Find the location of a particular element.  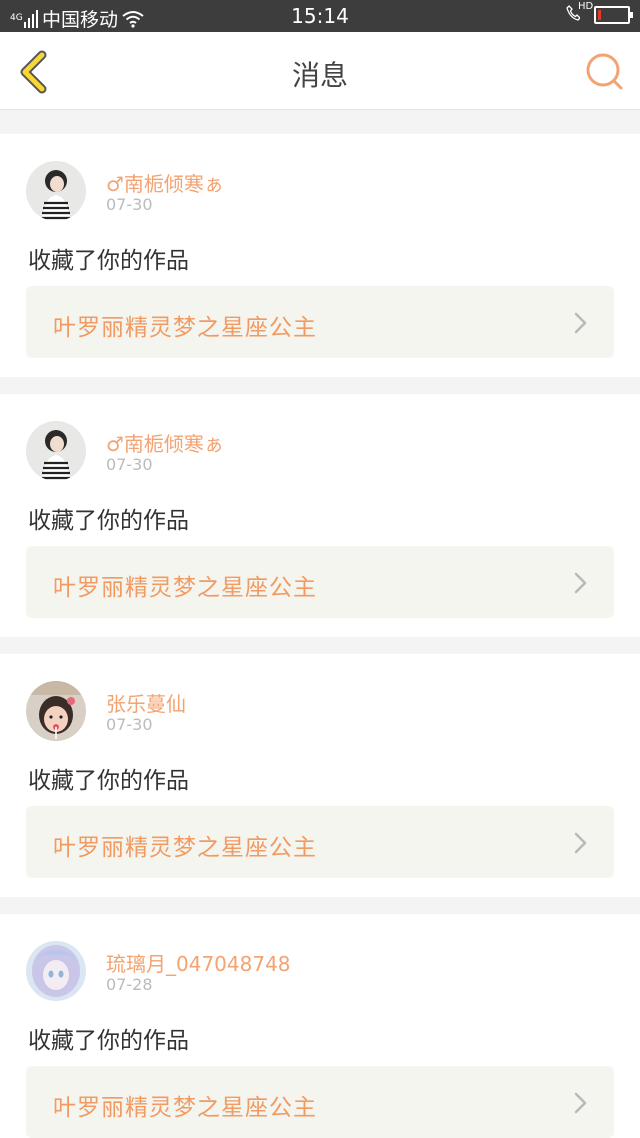

hd-label: HD is located at coordinates (586, 6).